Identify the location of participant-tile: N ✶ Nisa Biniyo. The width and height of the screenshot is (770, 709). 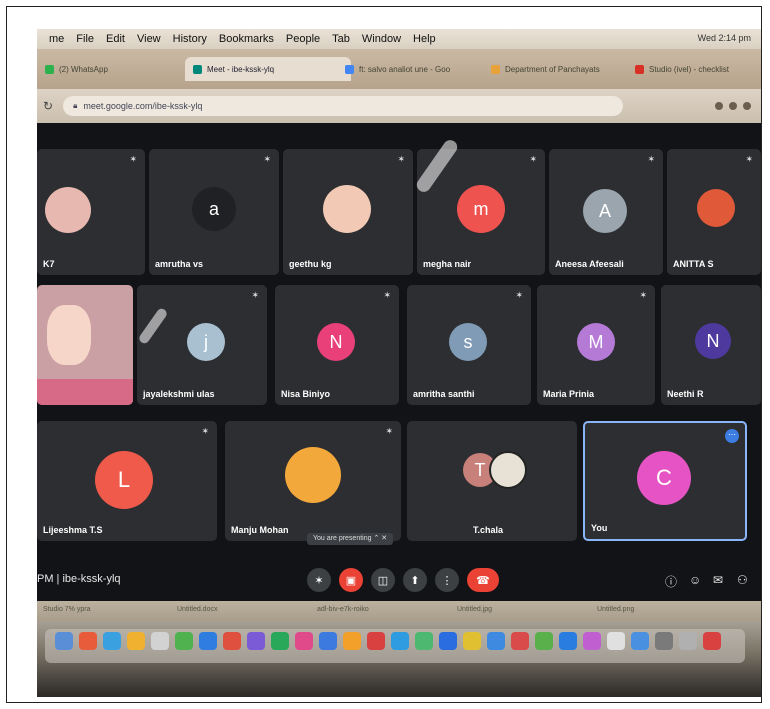
(337, 345).